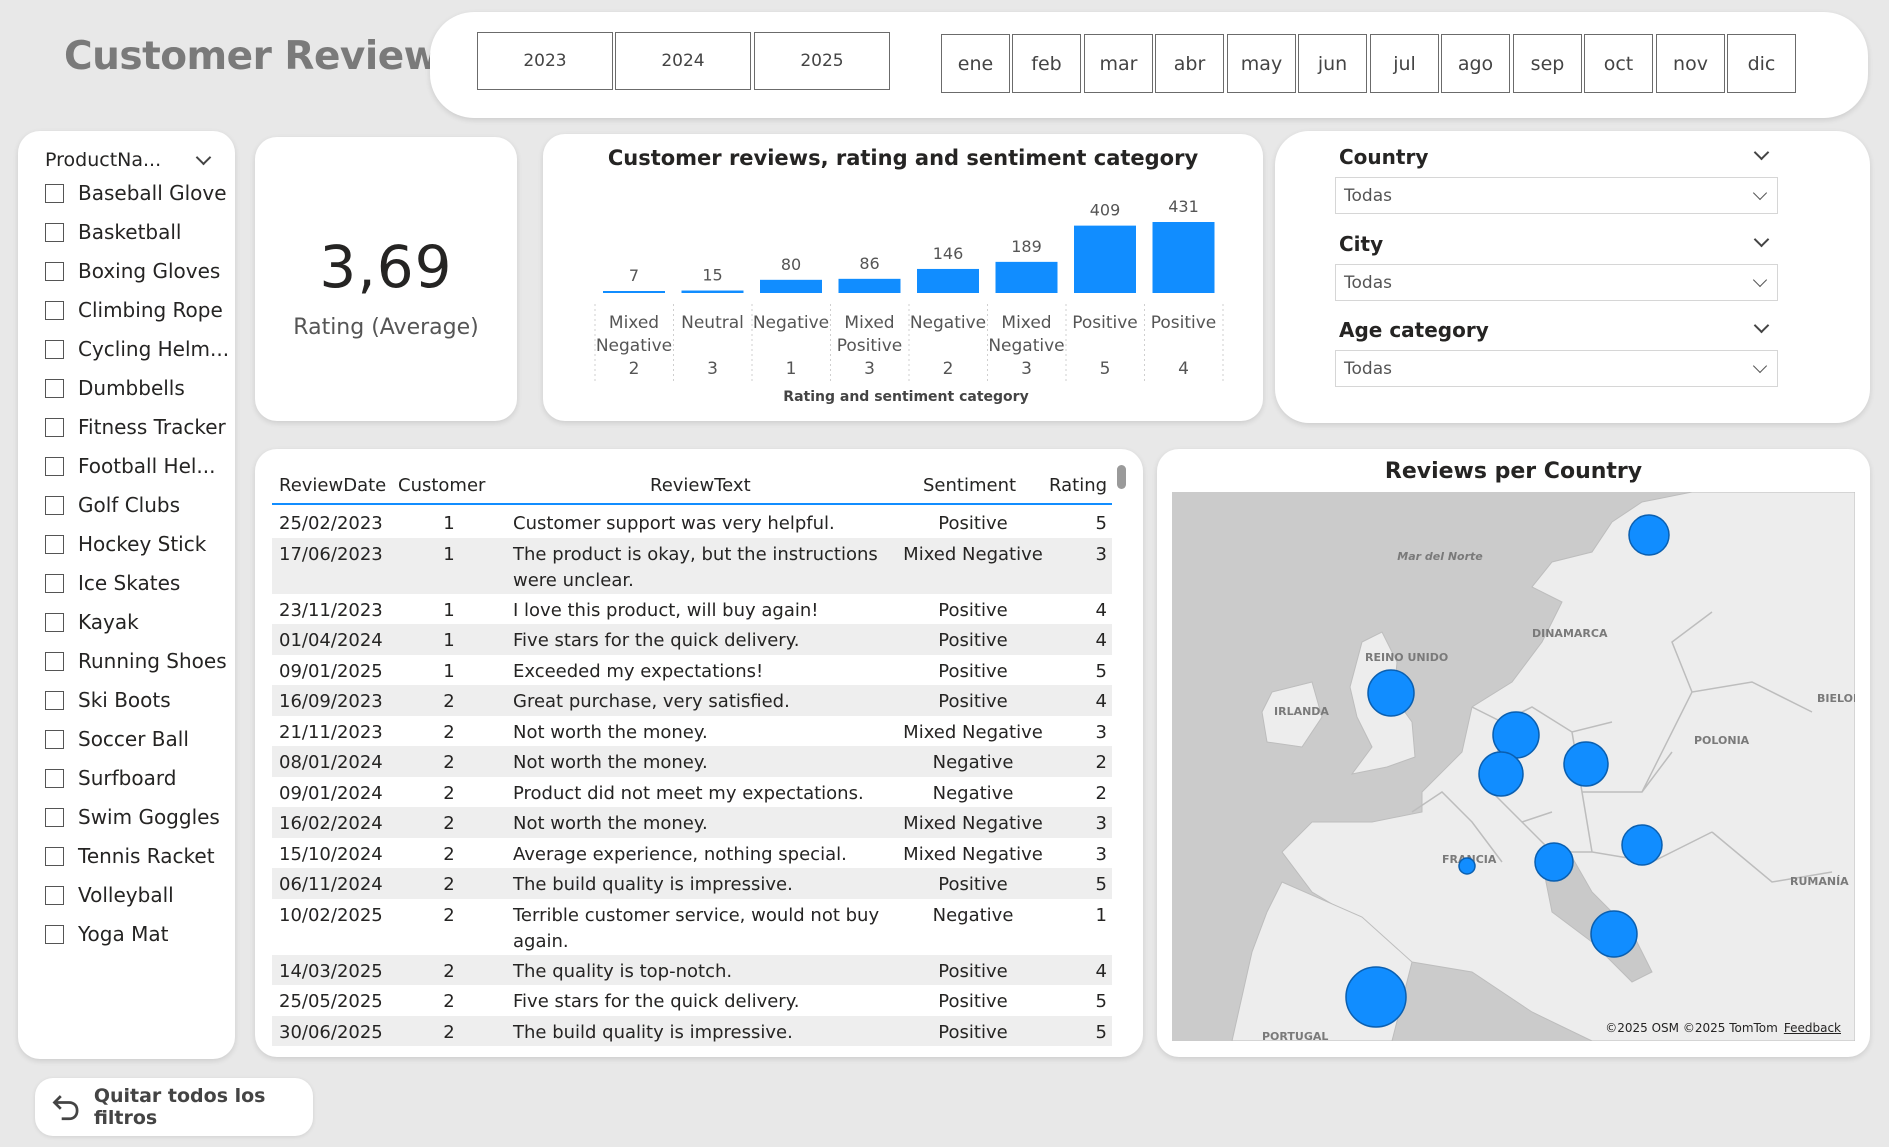 The height and width of the screenshot is (1147, 1889). I want to click on column-header-reviewdate: ReviewDate, so click(332, 485).